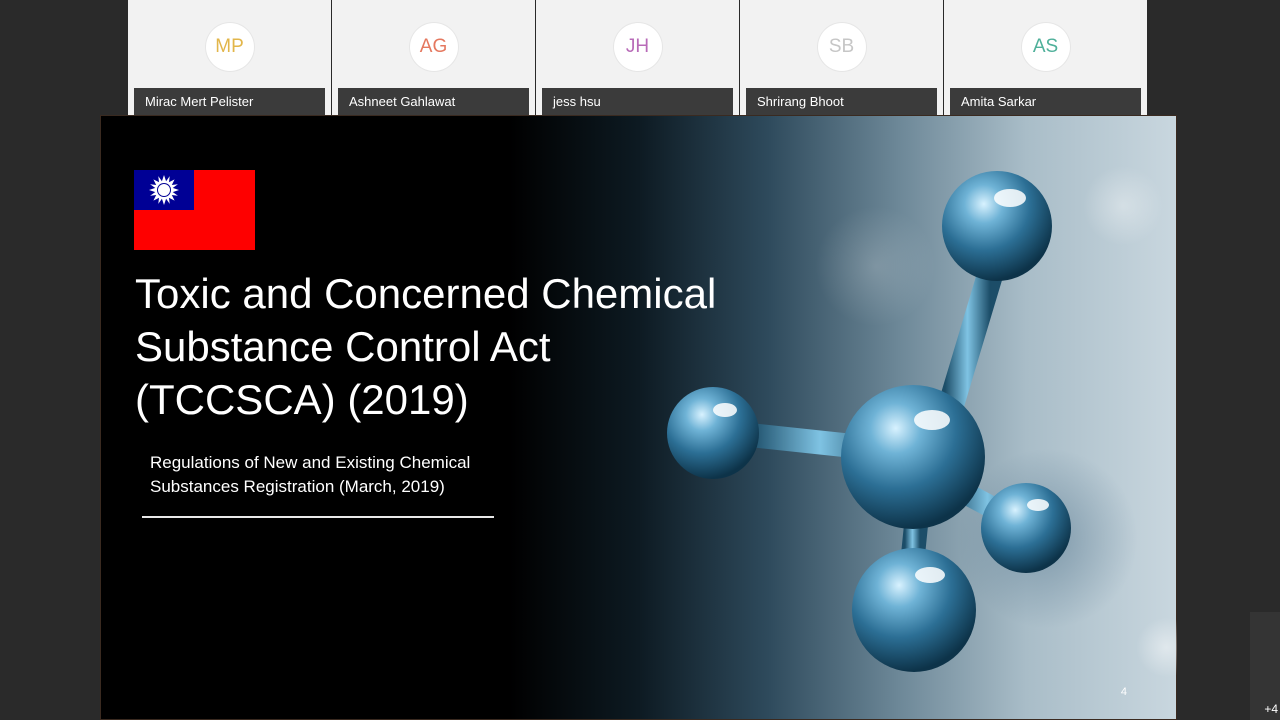 Image resolution: width=1280 pixels, height=720 pixels. Describe the element at coordinates (433, 101) in the screenshot. I see `participant-name: Ashneet Gahlawat` at that location.